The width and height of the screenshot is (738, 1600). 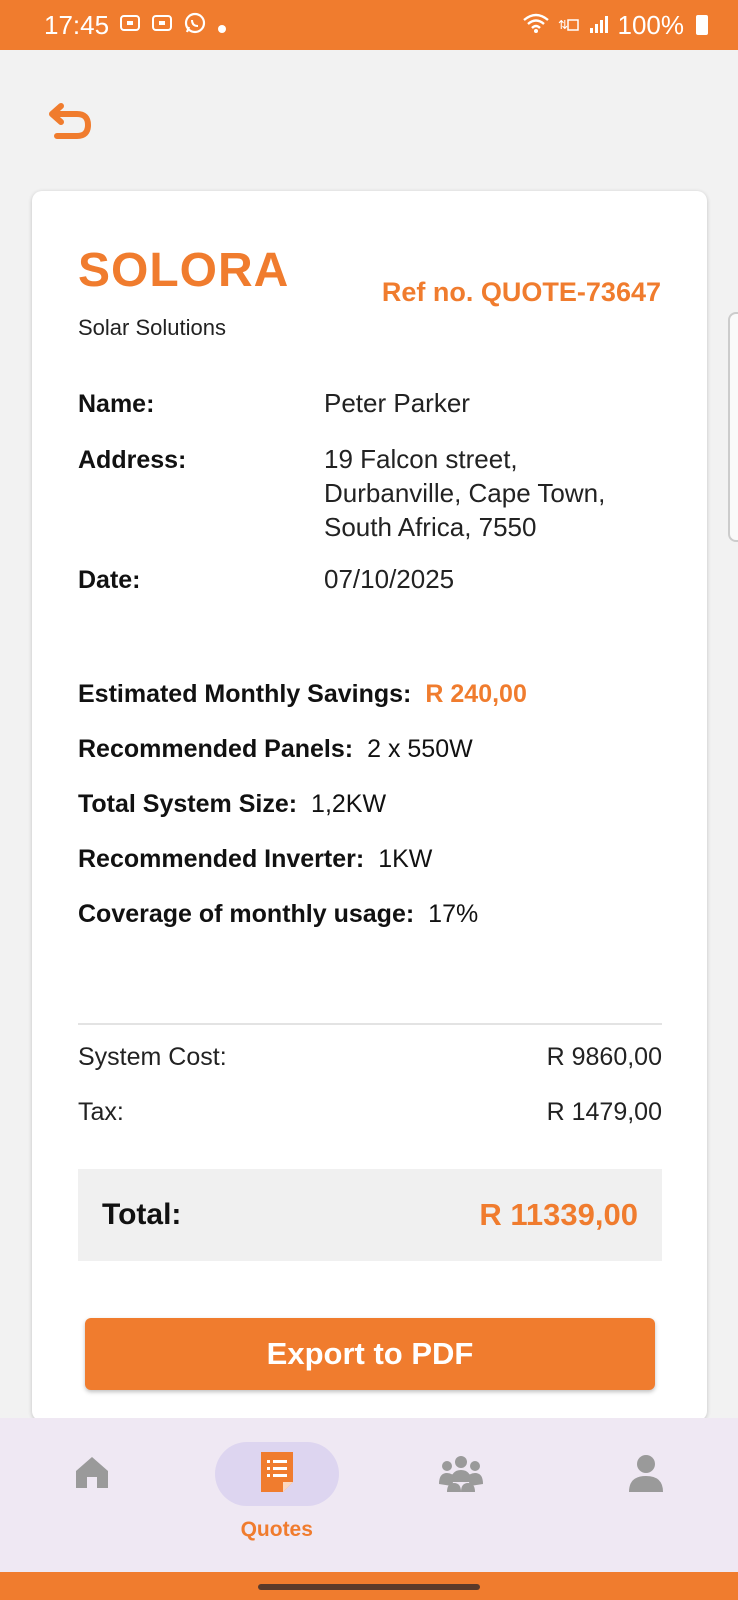 What do you see at coordinates (389, 579) in the screenshot?
I see `date-value: 07/10/2025` at bounding box center [389, 579].